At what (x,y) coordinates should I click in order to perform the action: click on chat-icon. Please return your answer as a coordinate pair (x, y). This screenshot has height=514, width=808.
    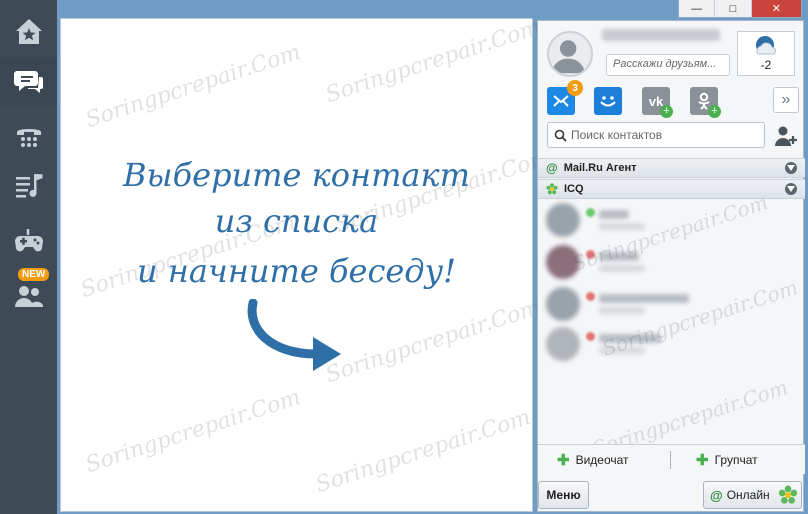
    Looking at the image, I should click on (28, 82).